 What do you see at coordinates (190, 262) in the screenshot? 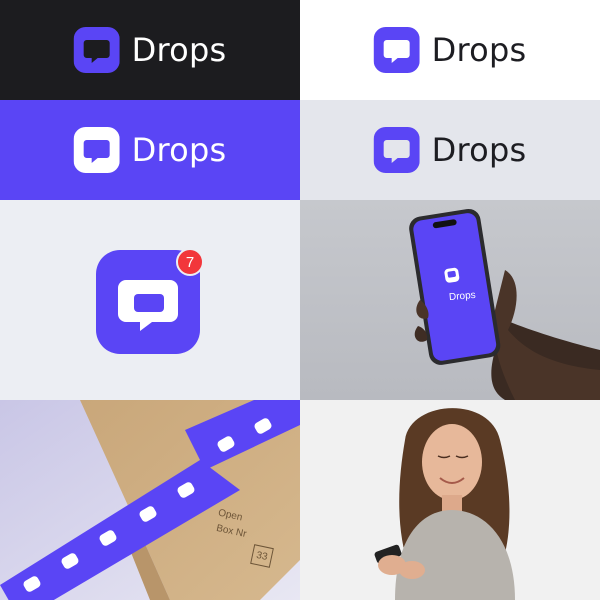
I see `notification-badge: 7` at bounding box center [190, 262].